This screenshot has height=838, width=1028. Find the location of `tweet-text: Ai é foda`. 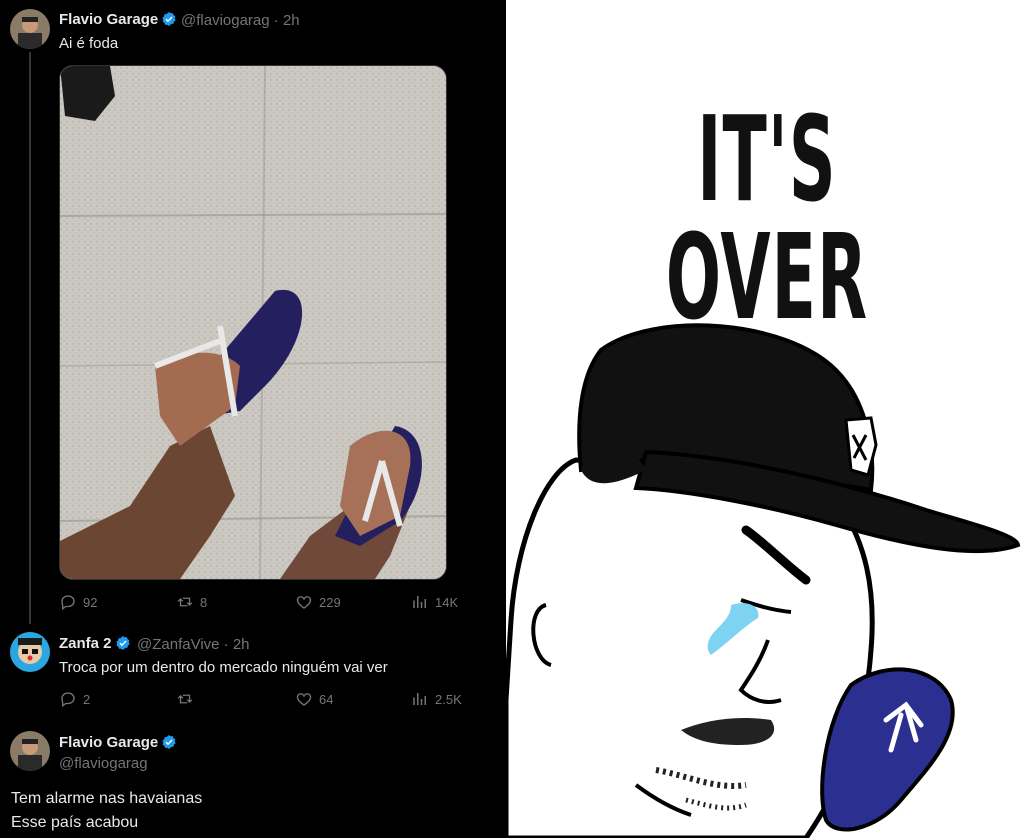

tweet-text: Ai é foda is located at coordinates (89, 43).